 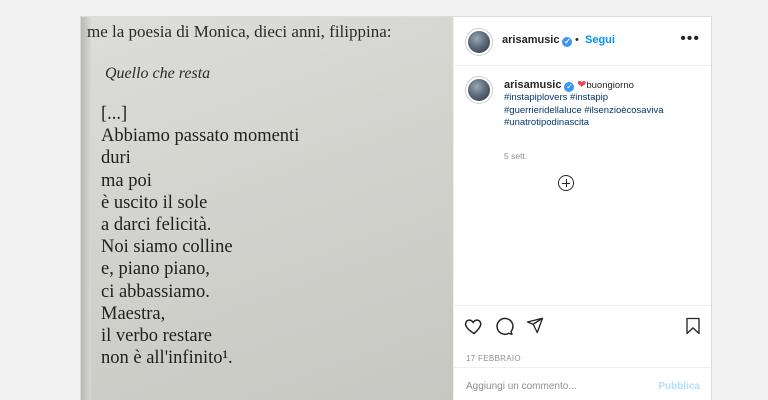 I want to click on load-comments-icon, so click(x=566, y=183).